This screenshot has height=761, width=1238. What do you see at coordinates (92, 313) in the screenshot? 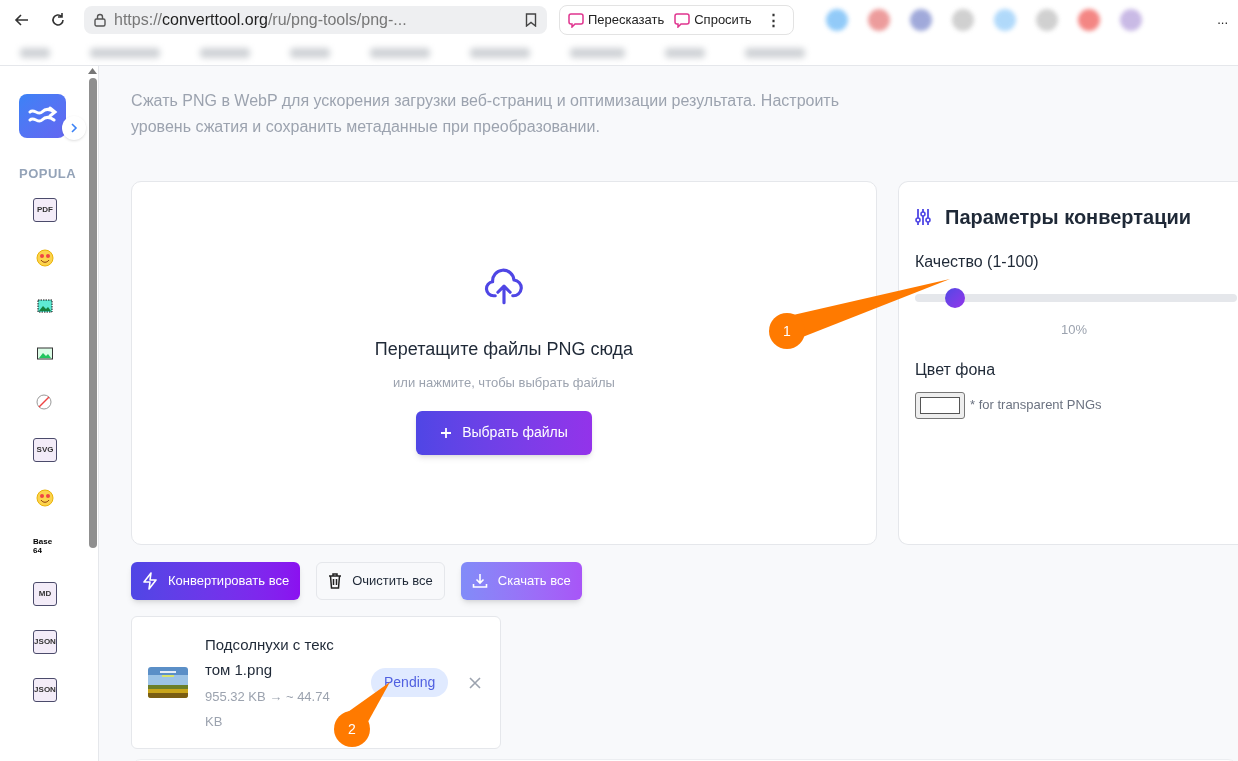
I see `scrollbar-thumb` at bounding box center [92, 313].